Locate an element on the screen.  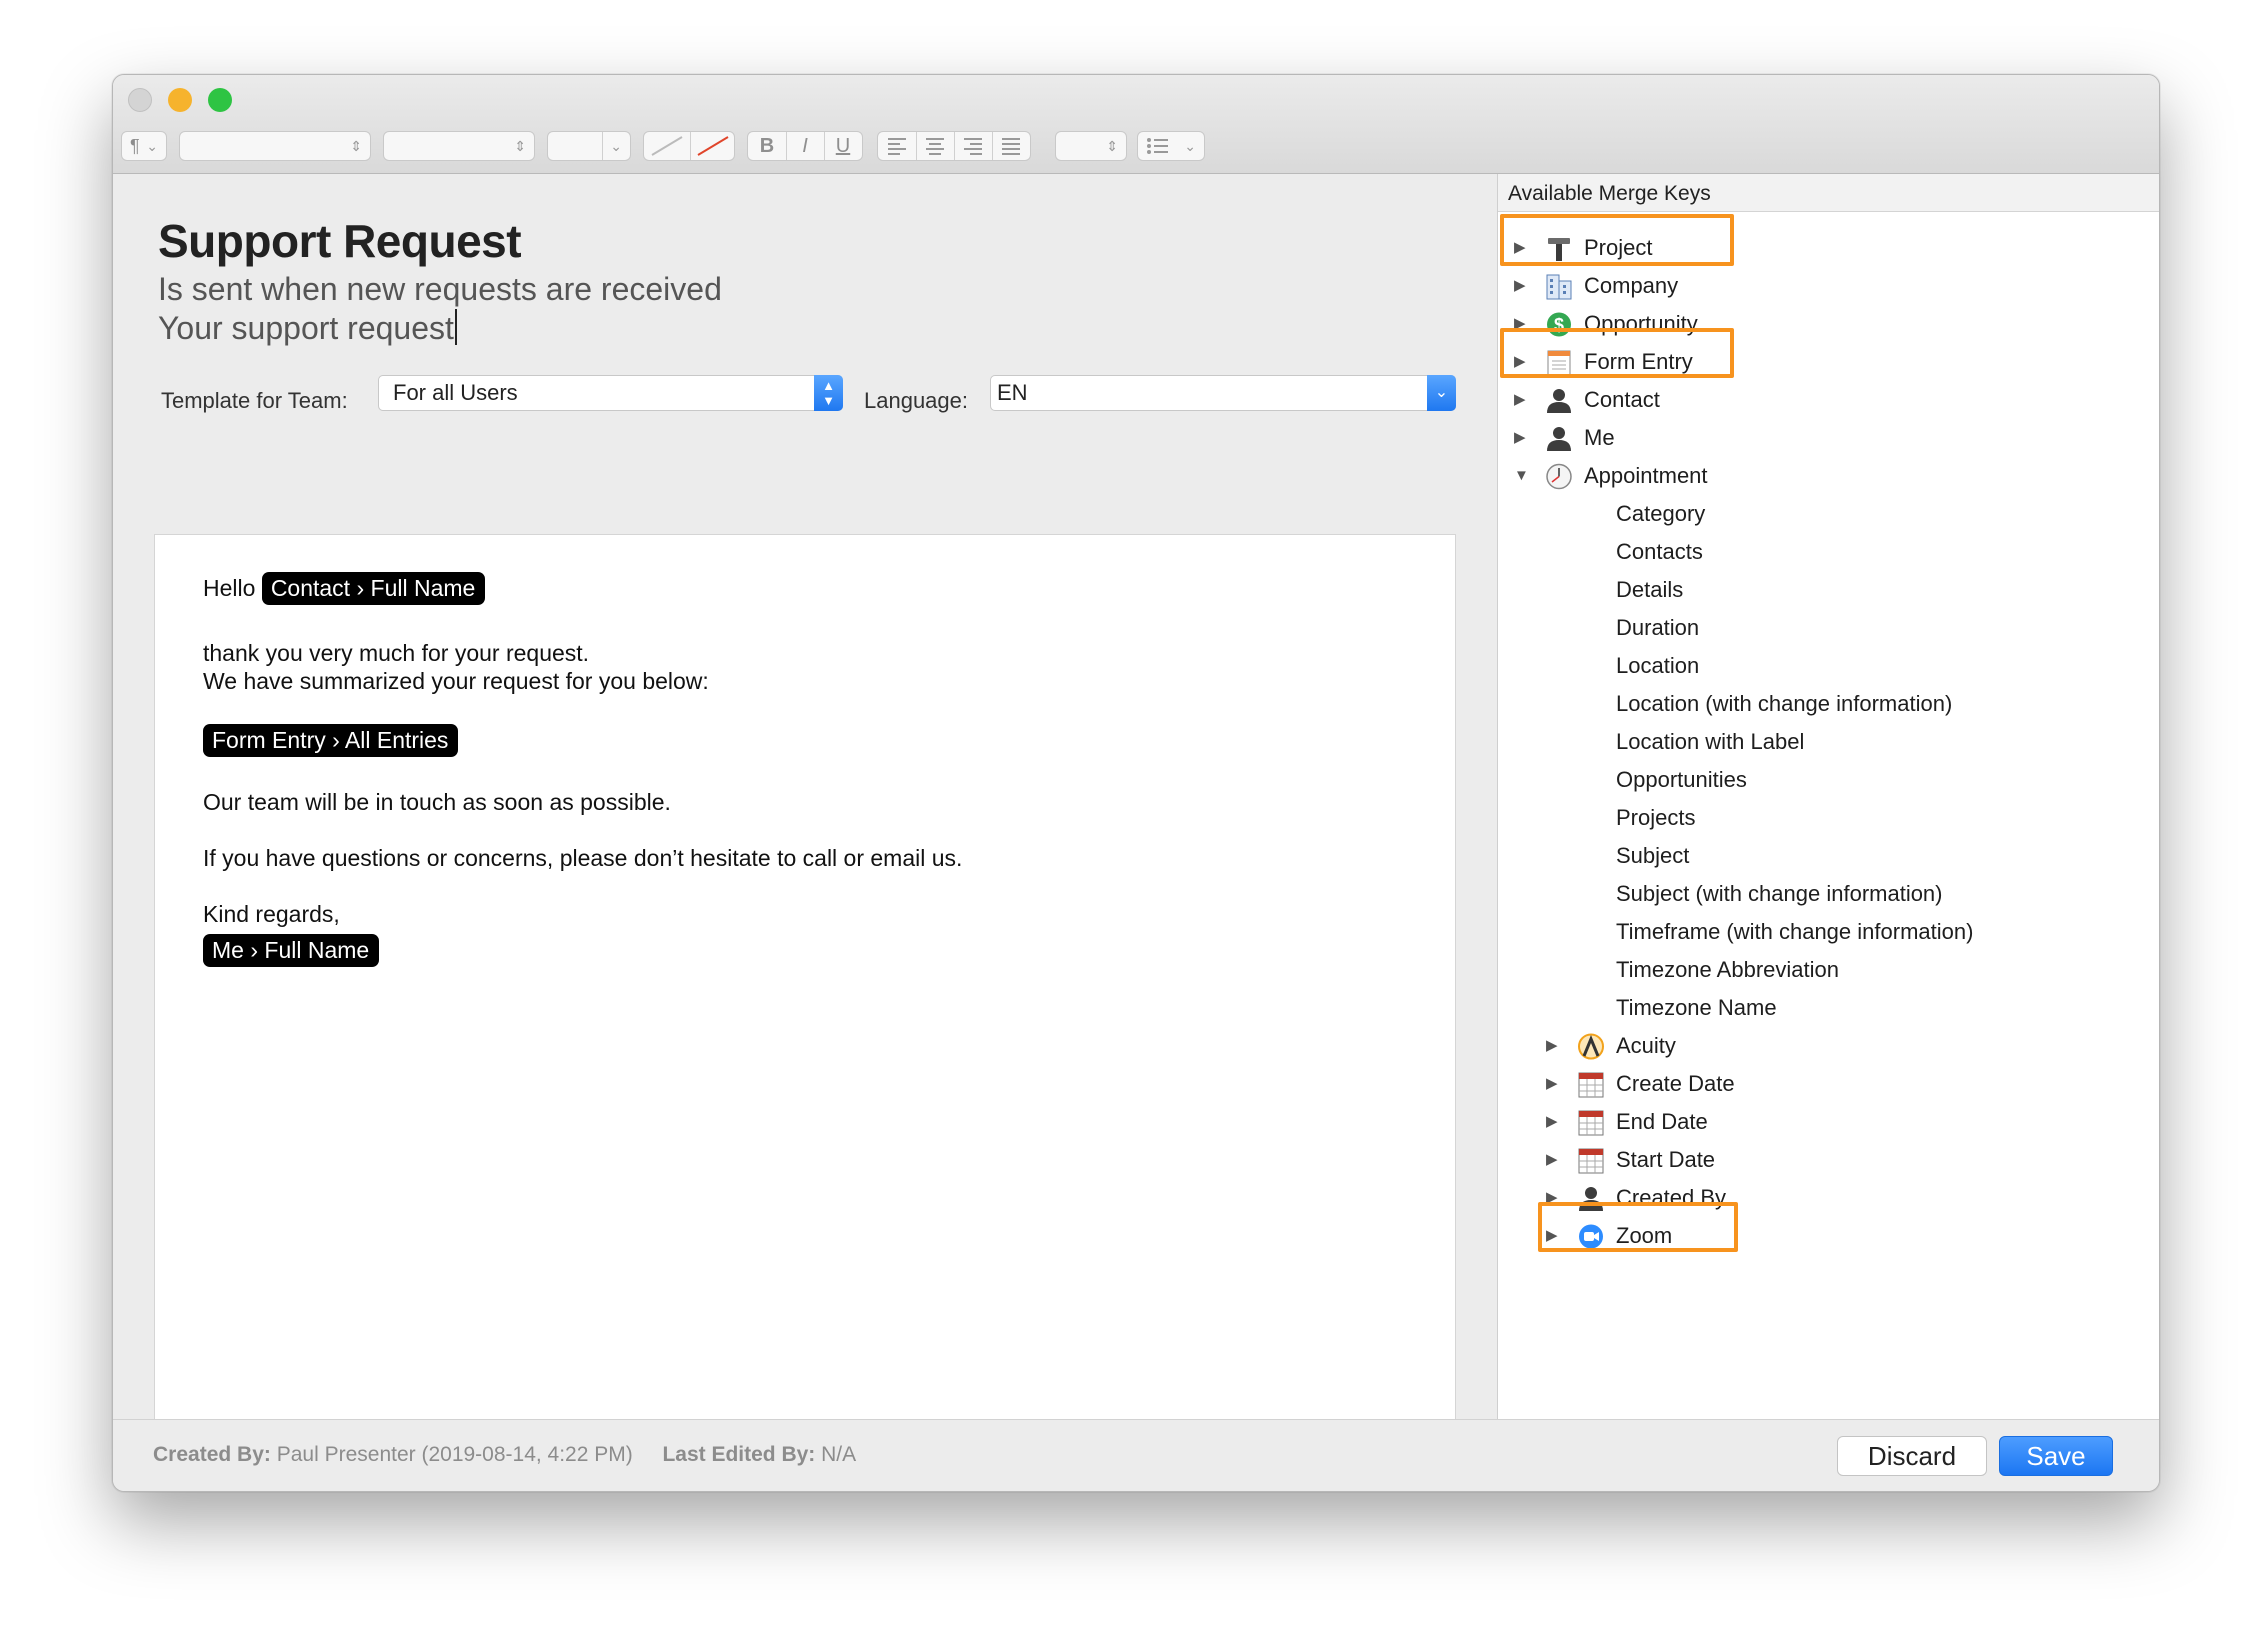
text-style-buttons: B I U is located at coordinates (805, 146).